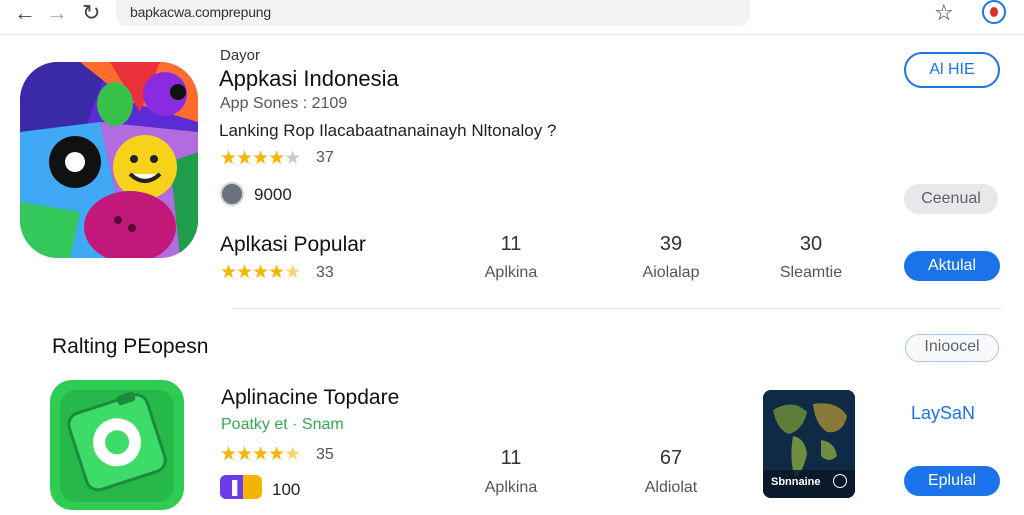 The image size is (1024, 515). What do you see at coordinates (325, 157) in the screenshot?
I see `rating-count: 37` at bounding box center [325, 157].